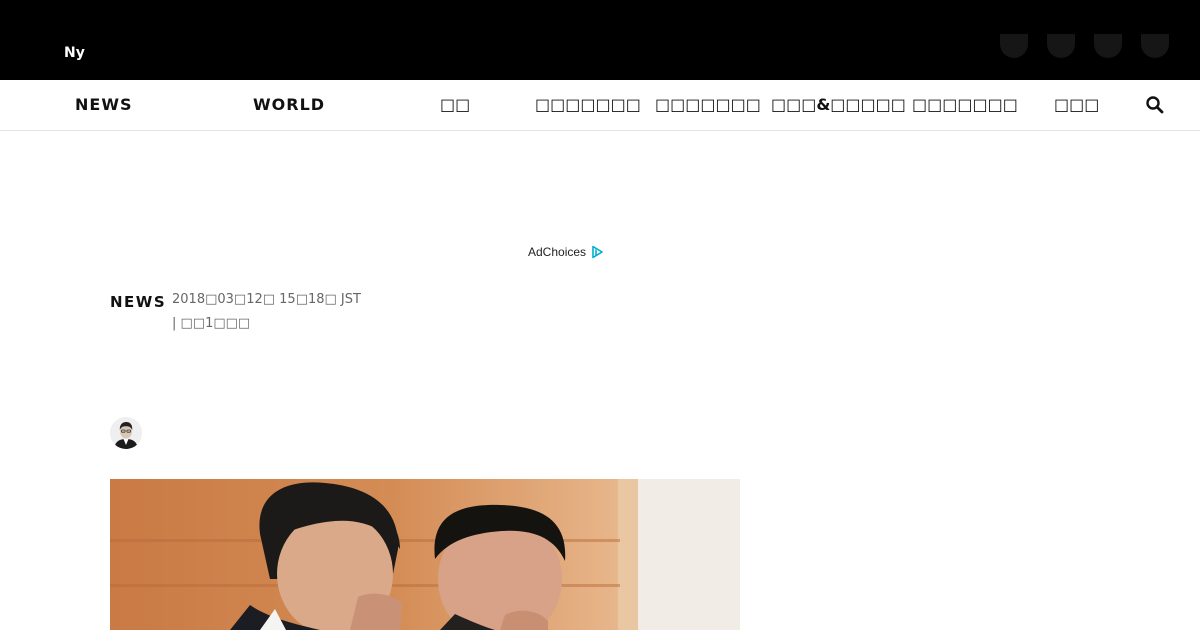  I want to click on nav-item-5: □□□□□□□, so click(708, 105).